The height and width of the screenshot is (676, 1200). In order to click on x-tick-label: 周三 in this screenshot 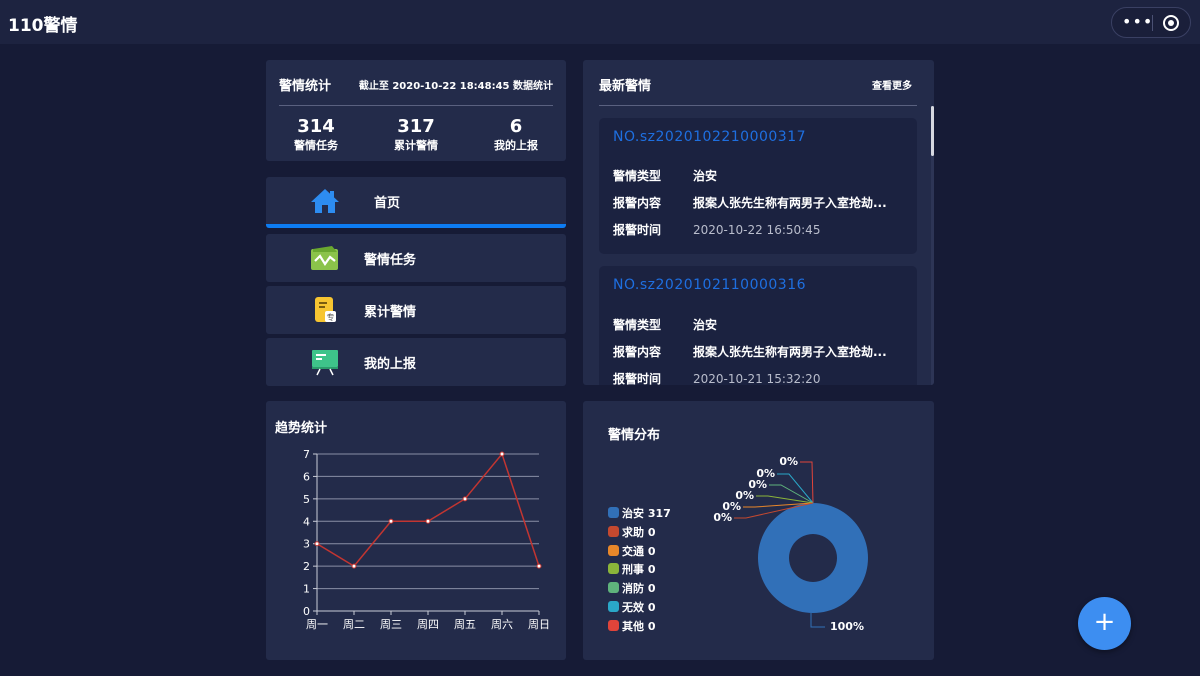, I will do `click(391, 624)`.